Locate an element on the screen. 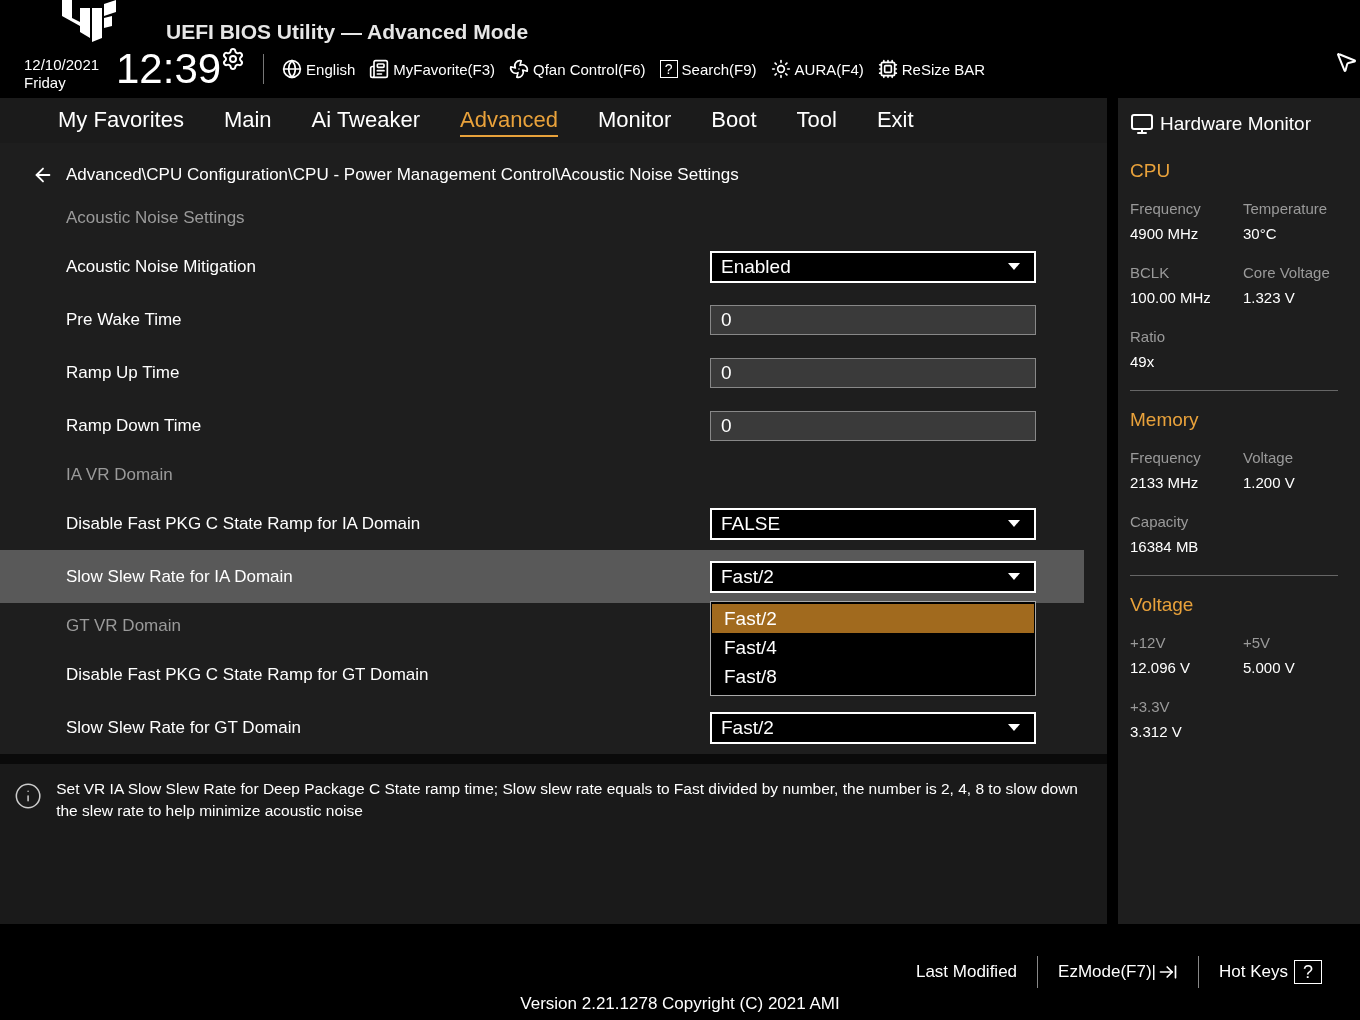 This screenshot has height=1020, width=1360. metric-value: 5.000 V is located at coordinates (1269, 667).